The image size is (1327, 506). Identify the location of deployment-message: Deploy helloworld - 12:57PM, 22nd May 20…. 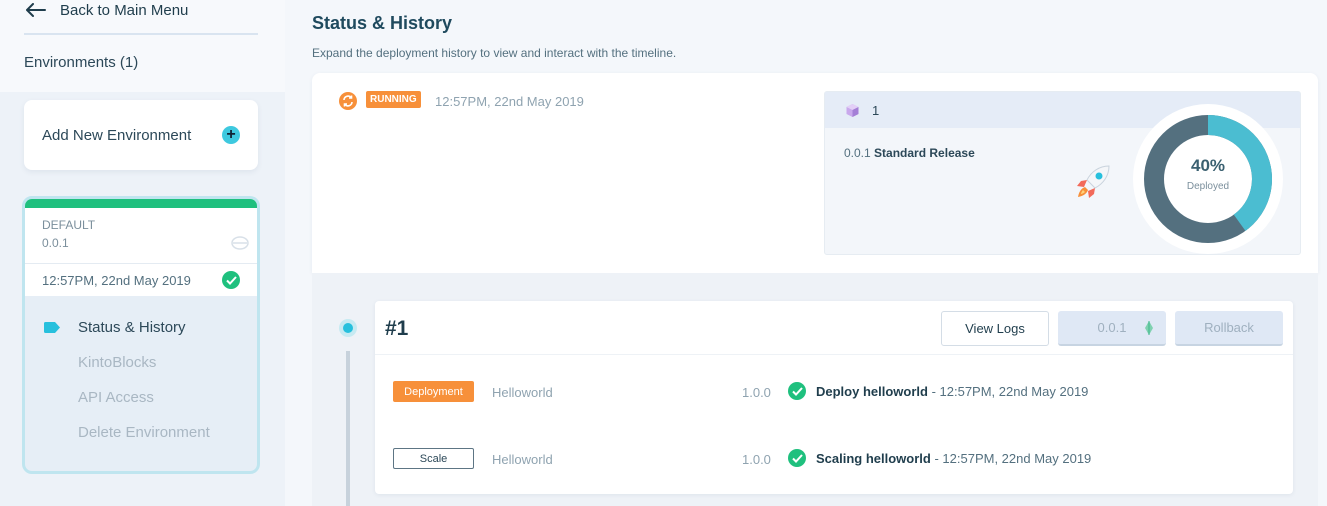
(938, 391).